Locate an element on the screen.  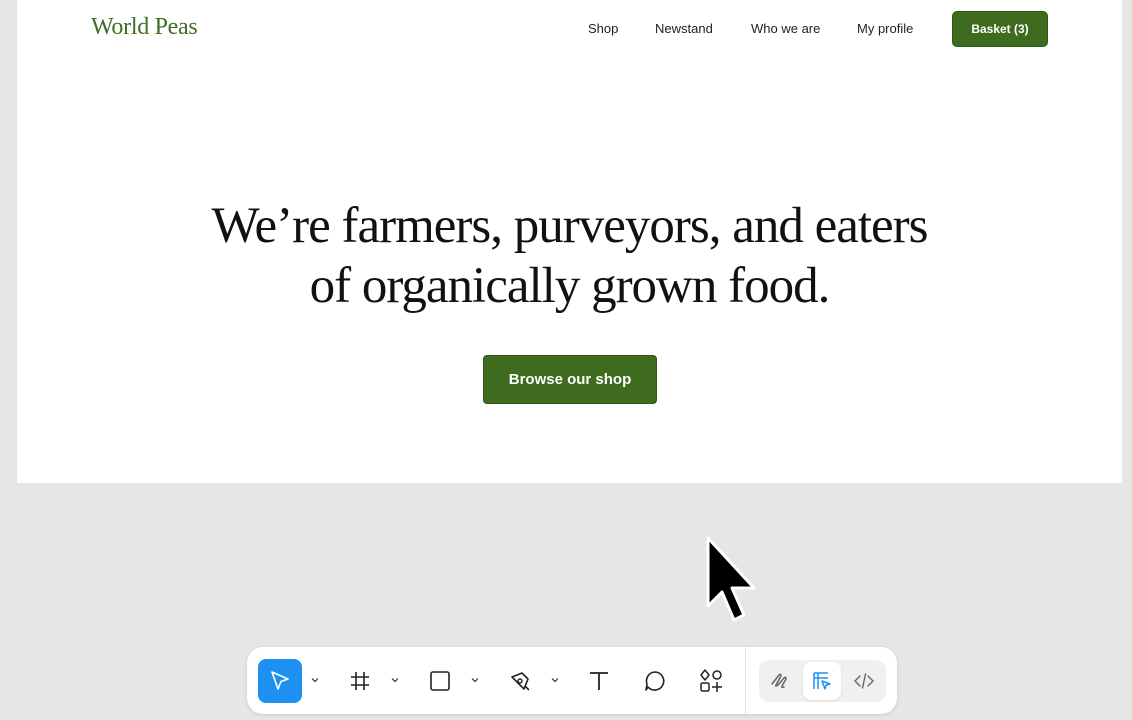
draw-mode-icon is located at coordinates (779, 681).